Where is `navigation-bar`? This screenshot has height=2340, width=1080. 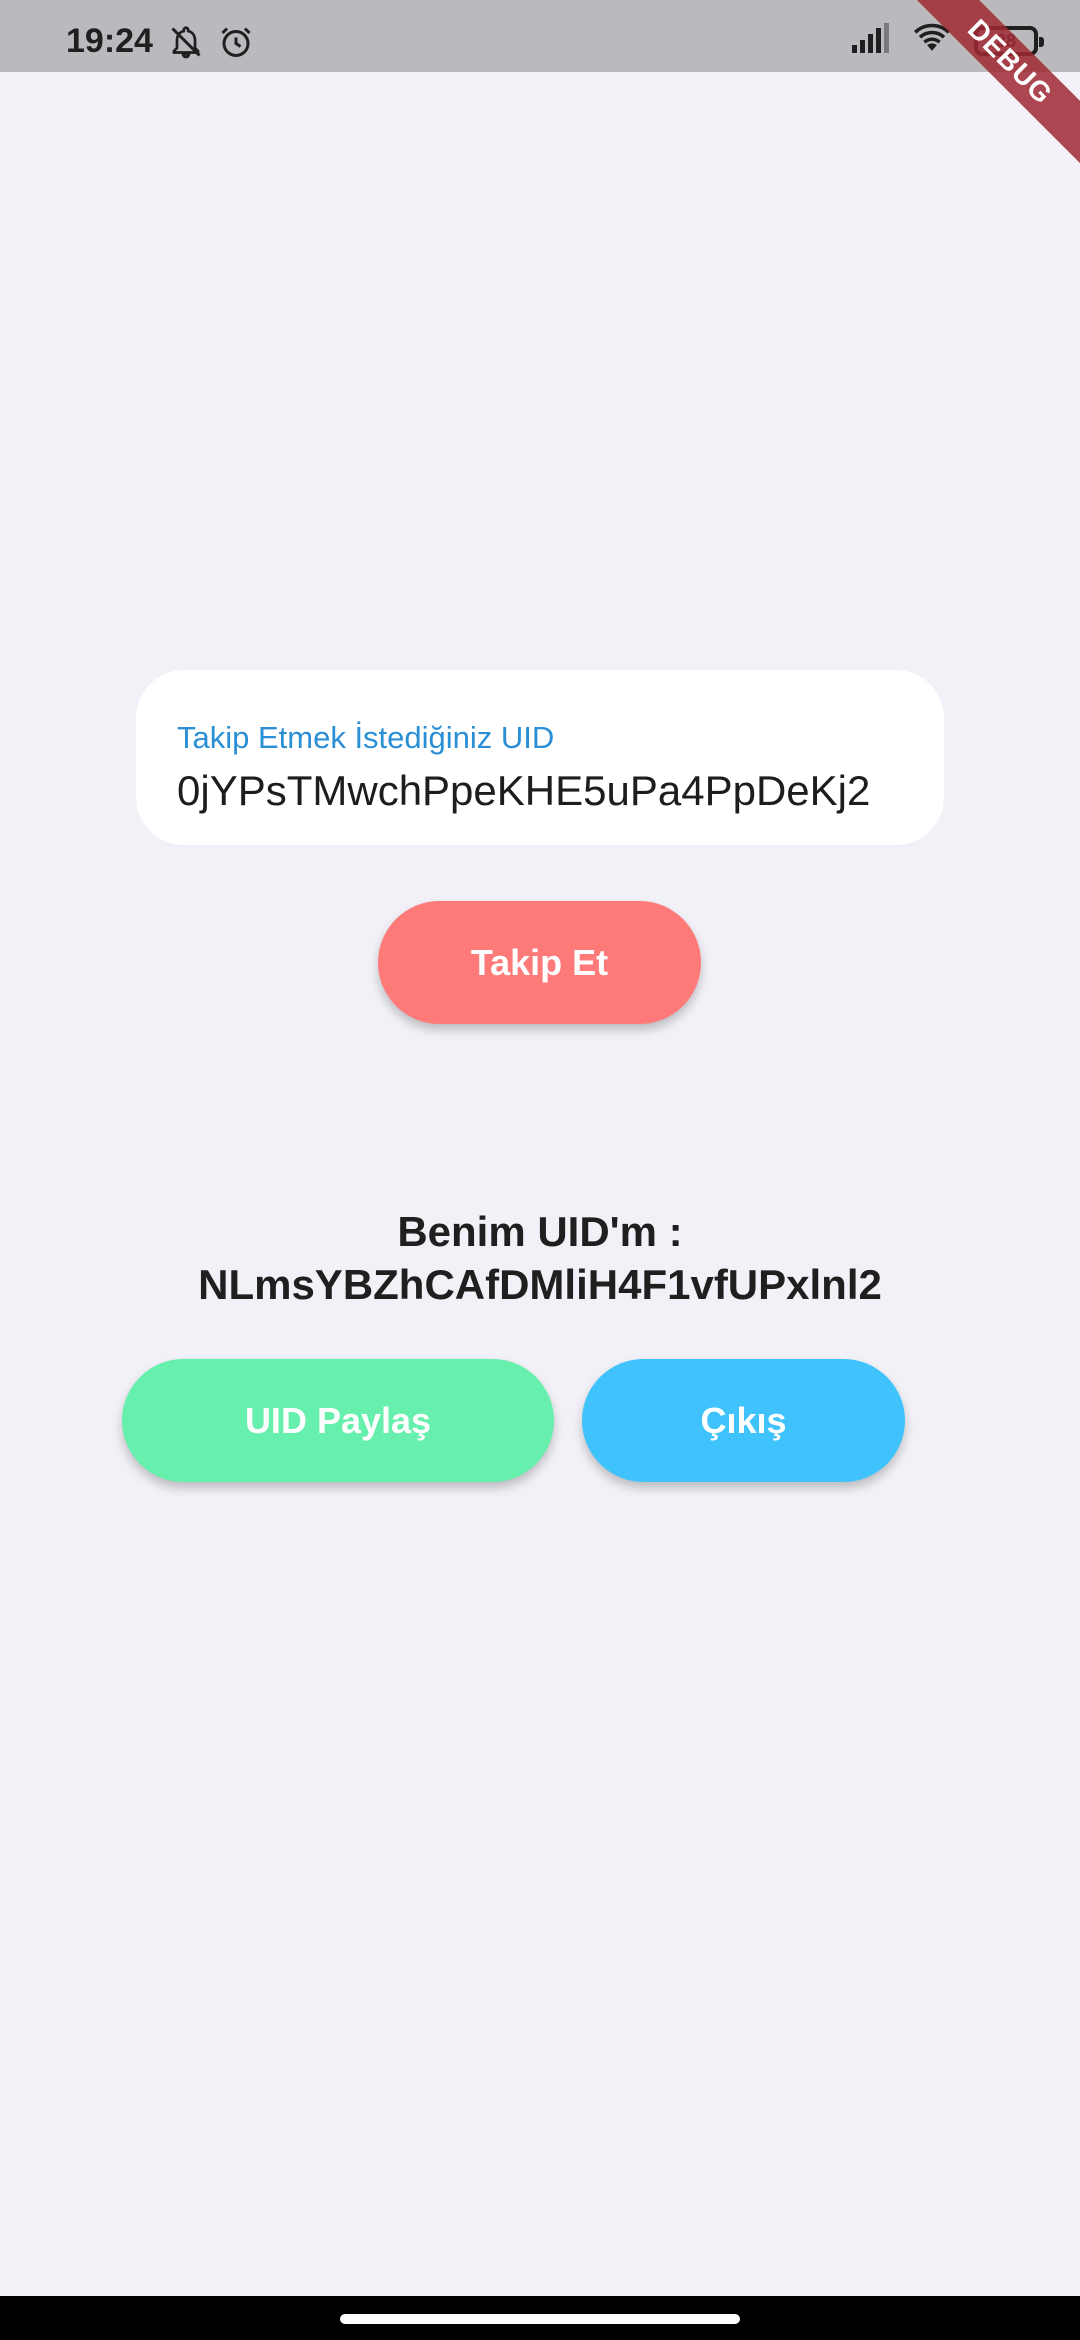
navigation-bar is located at coordinates (540, 2318).